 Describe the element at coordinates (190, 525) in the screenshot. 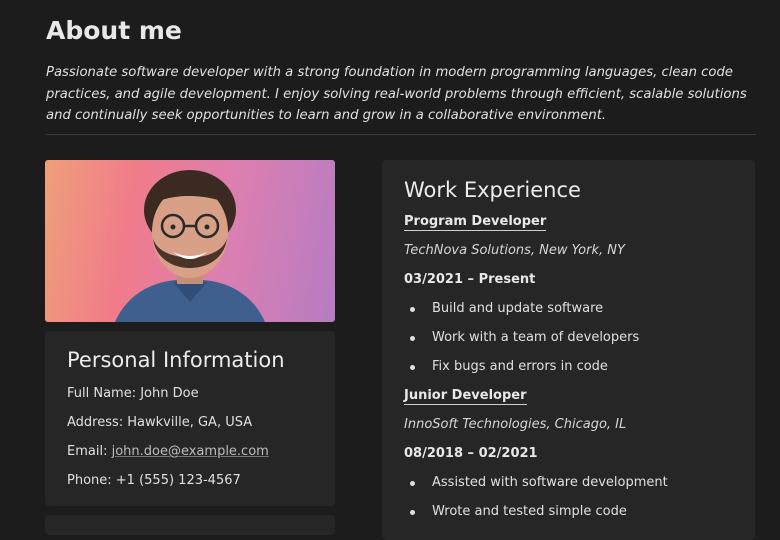

I see `next-card` at that location.